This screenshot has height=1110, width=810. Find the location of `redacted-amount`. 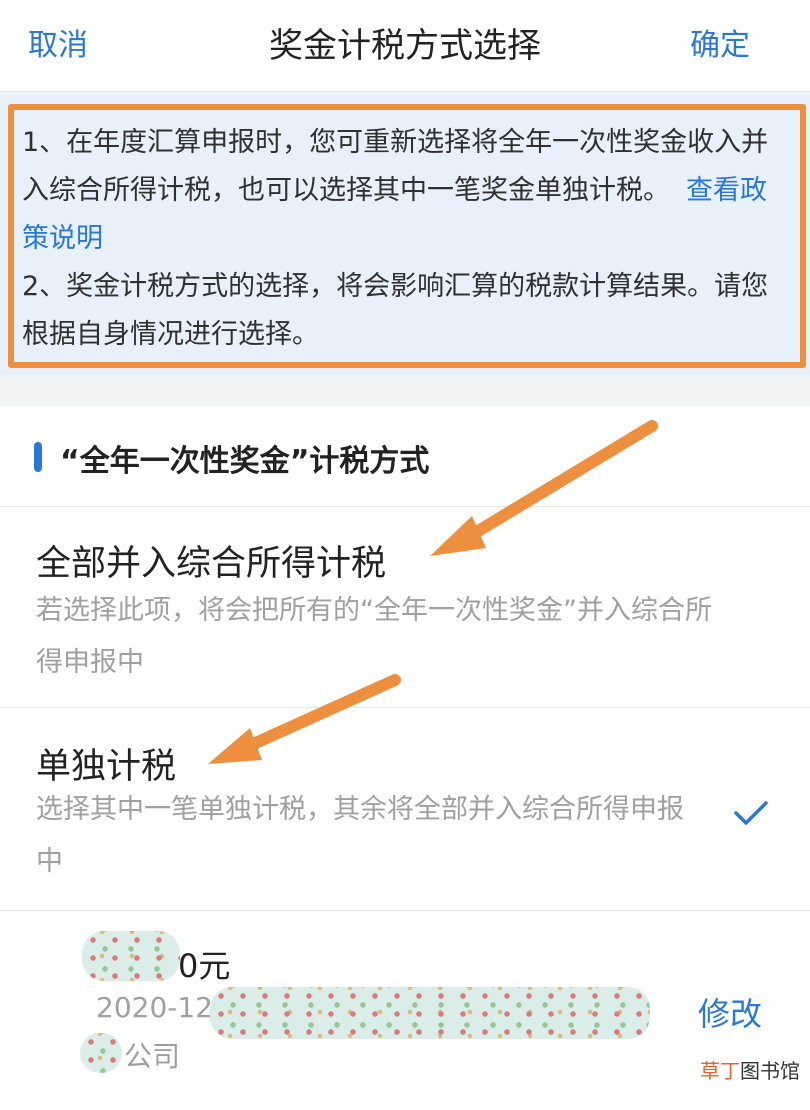

redacted-amount is located at coordinates (131, 956).